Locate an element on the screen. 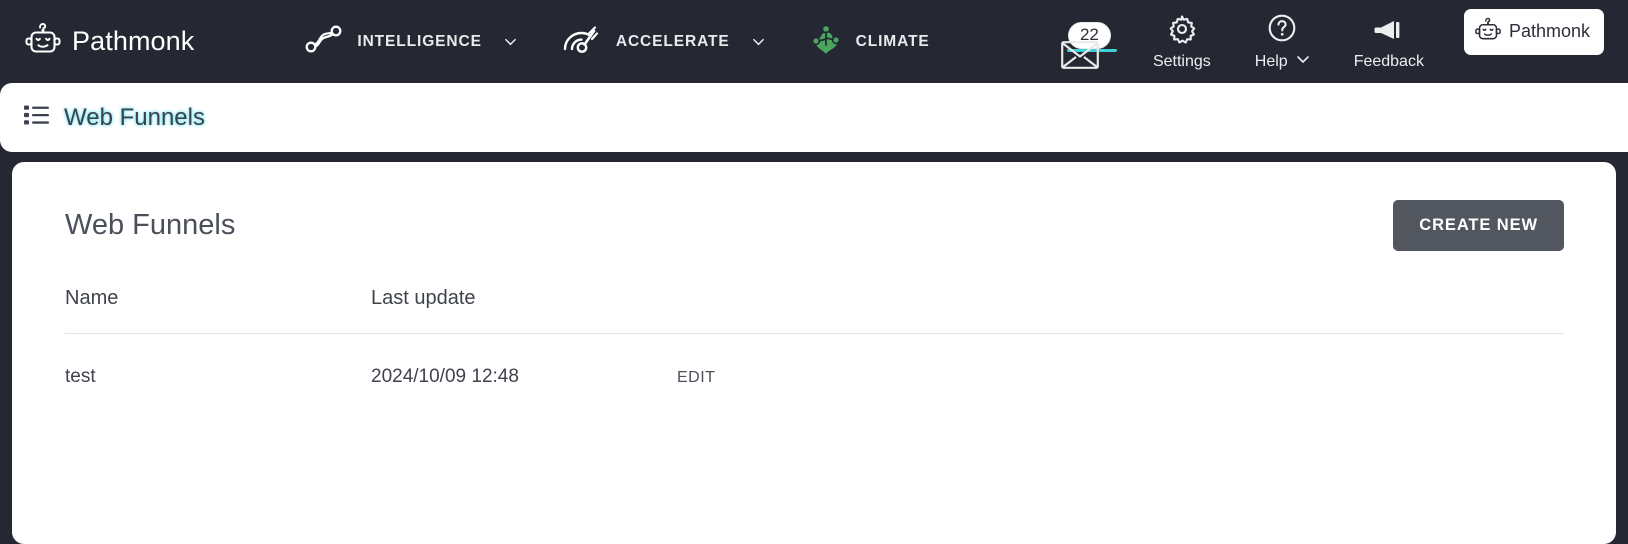 The image size is (1628, 544). table-header-row: Name Last update is located at coordinates (814, 310).